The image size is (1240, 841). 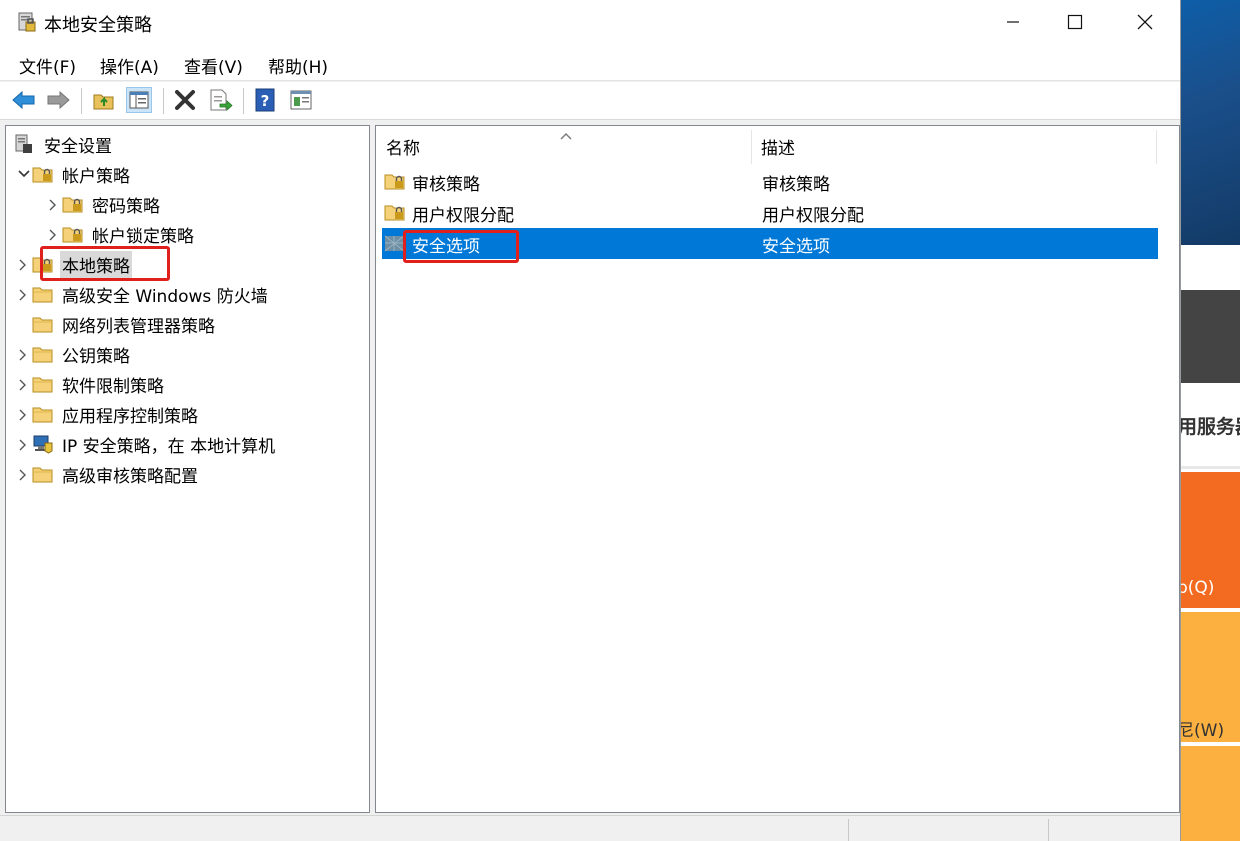 I want to click on maximize-icon, so click(x=1075, y=22).